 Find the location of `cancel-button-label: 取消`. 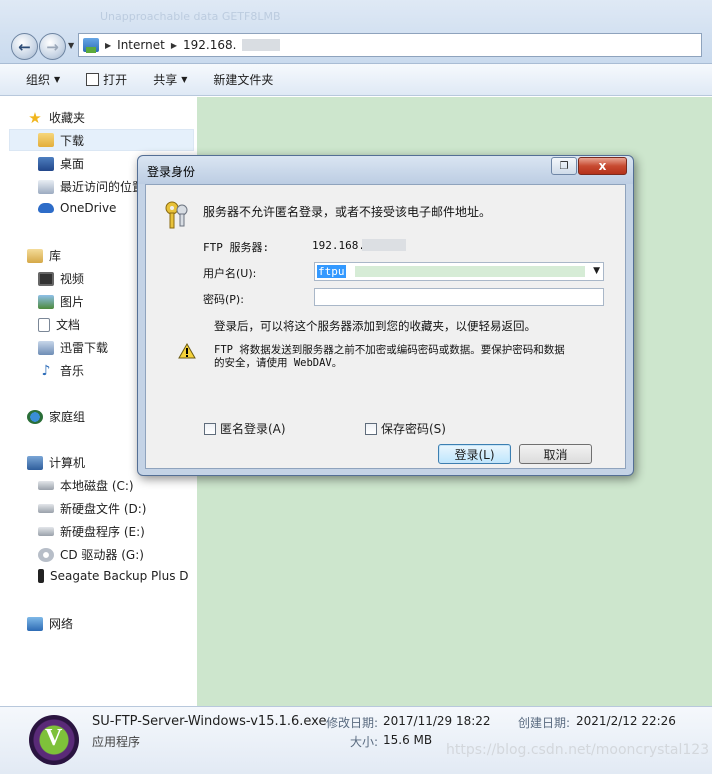

cancel-button-label: 取消 is located at coordinates (555, 454).